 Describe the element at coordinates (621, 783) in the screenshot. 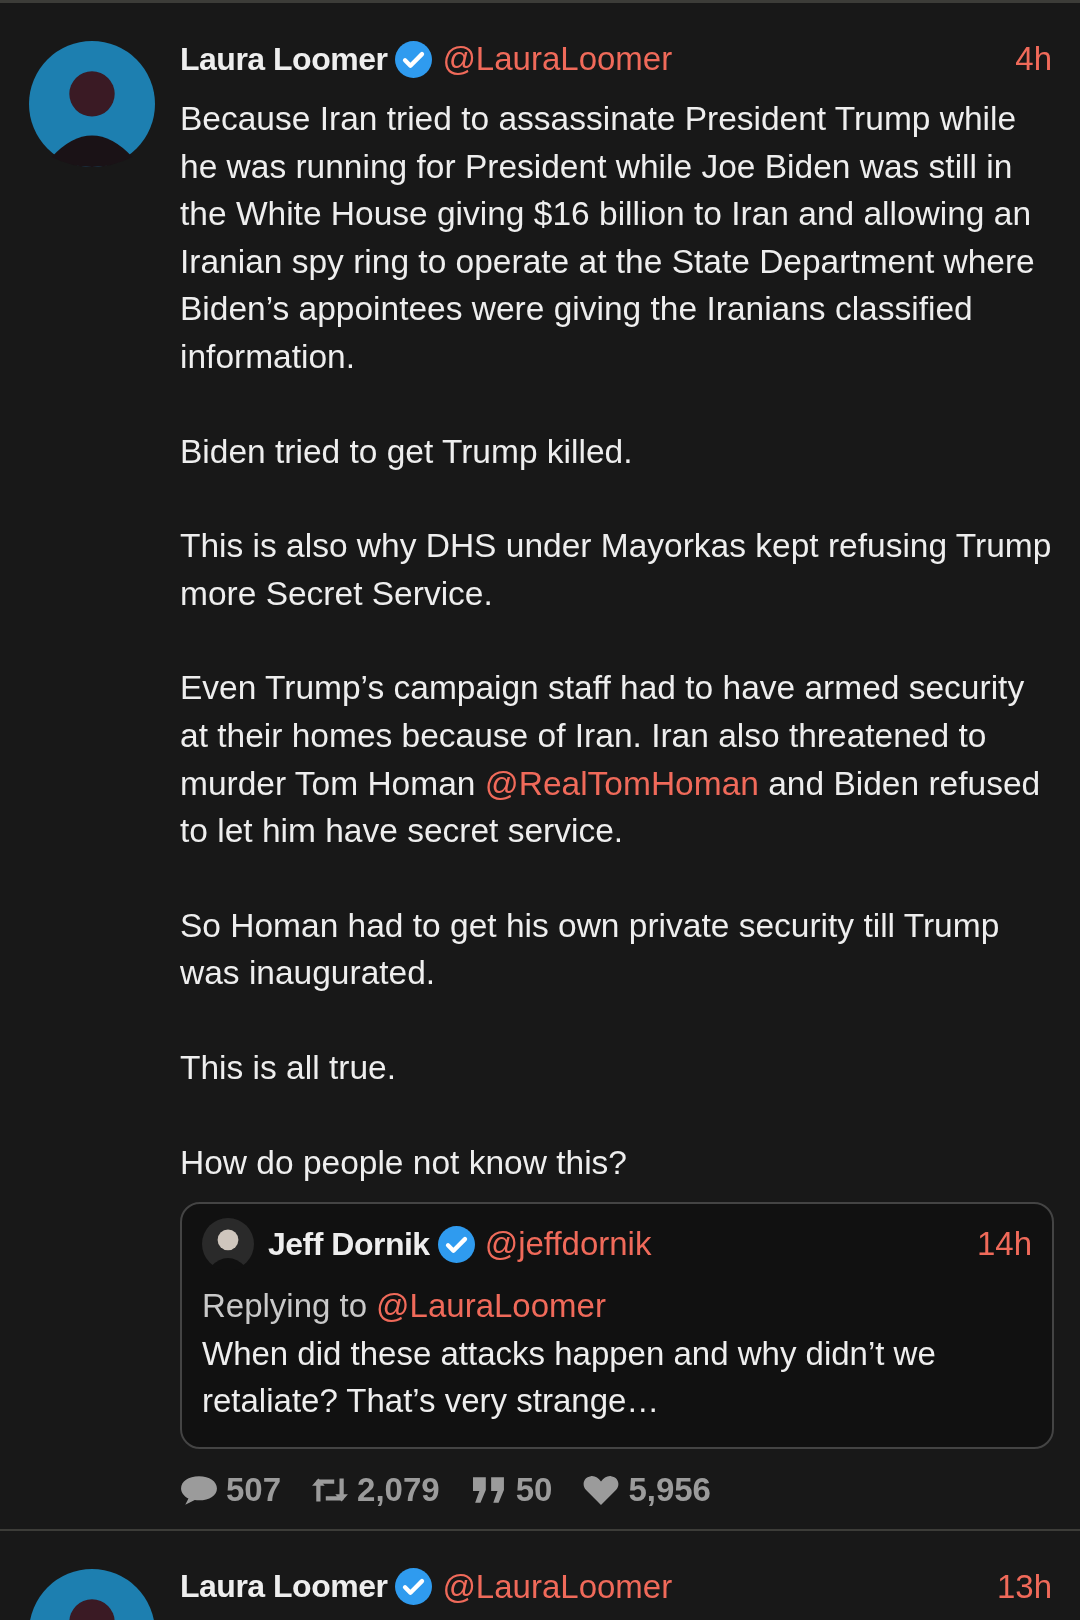

I see `mention-link: @RealTomHoman` at that location.